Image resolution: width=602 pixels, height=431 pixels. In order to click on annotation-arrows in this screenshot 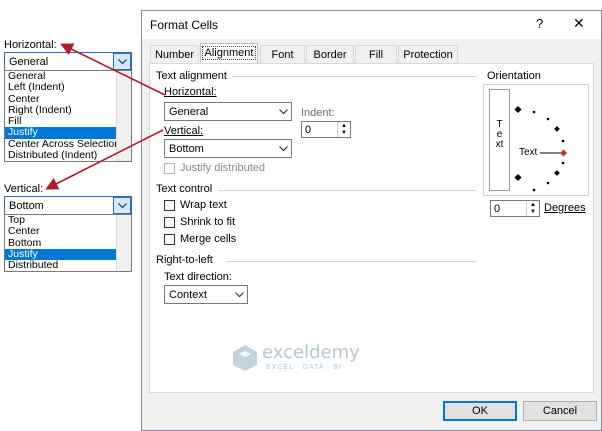, I will do `click(105, 116)`.